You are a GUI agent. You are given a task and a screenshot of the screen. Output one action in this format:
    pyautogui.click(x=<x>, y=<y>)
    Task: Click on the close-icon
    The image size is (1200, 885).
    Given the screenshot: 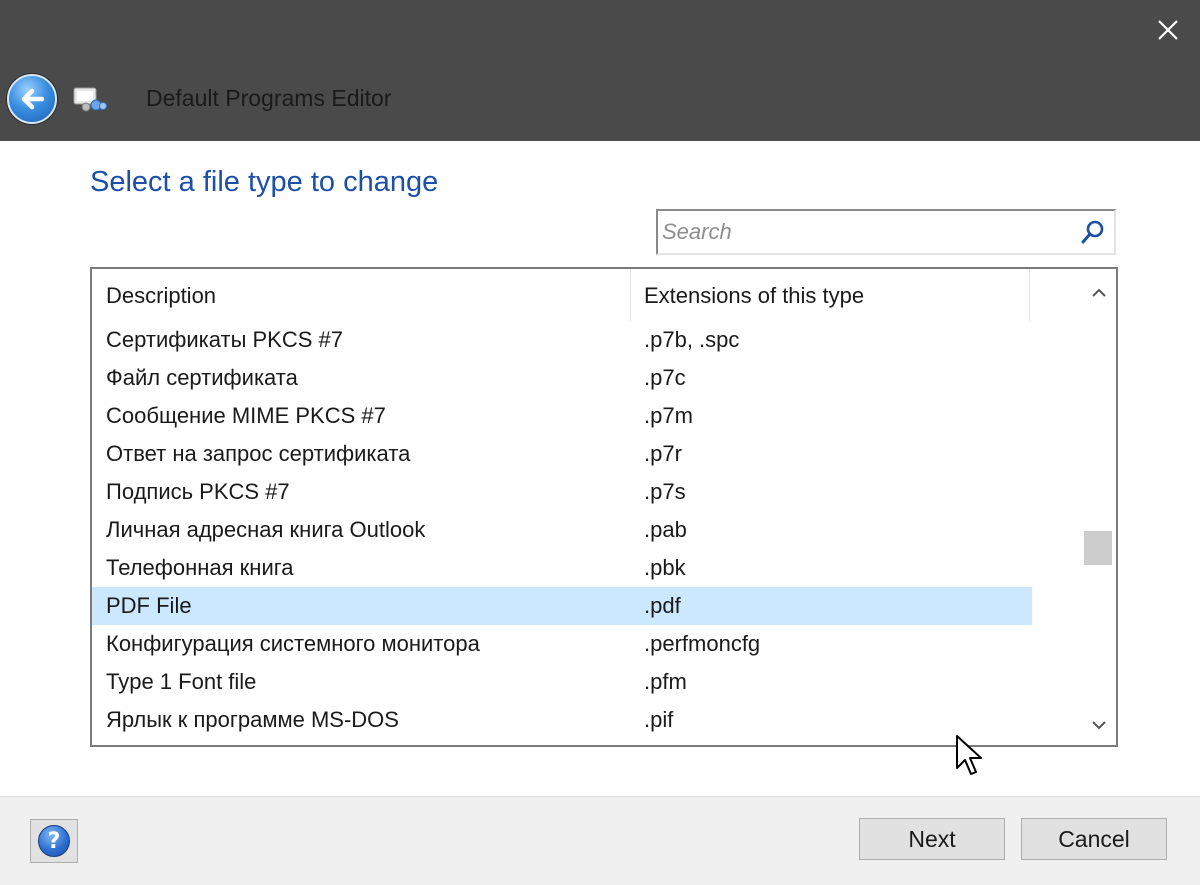 What is the action you would take?
    pyautogui.click(x=1168, y=30)
    